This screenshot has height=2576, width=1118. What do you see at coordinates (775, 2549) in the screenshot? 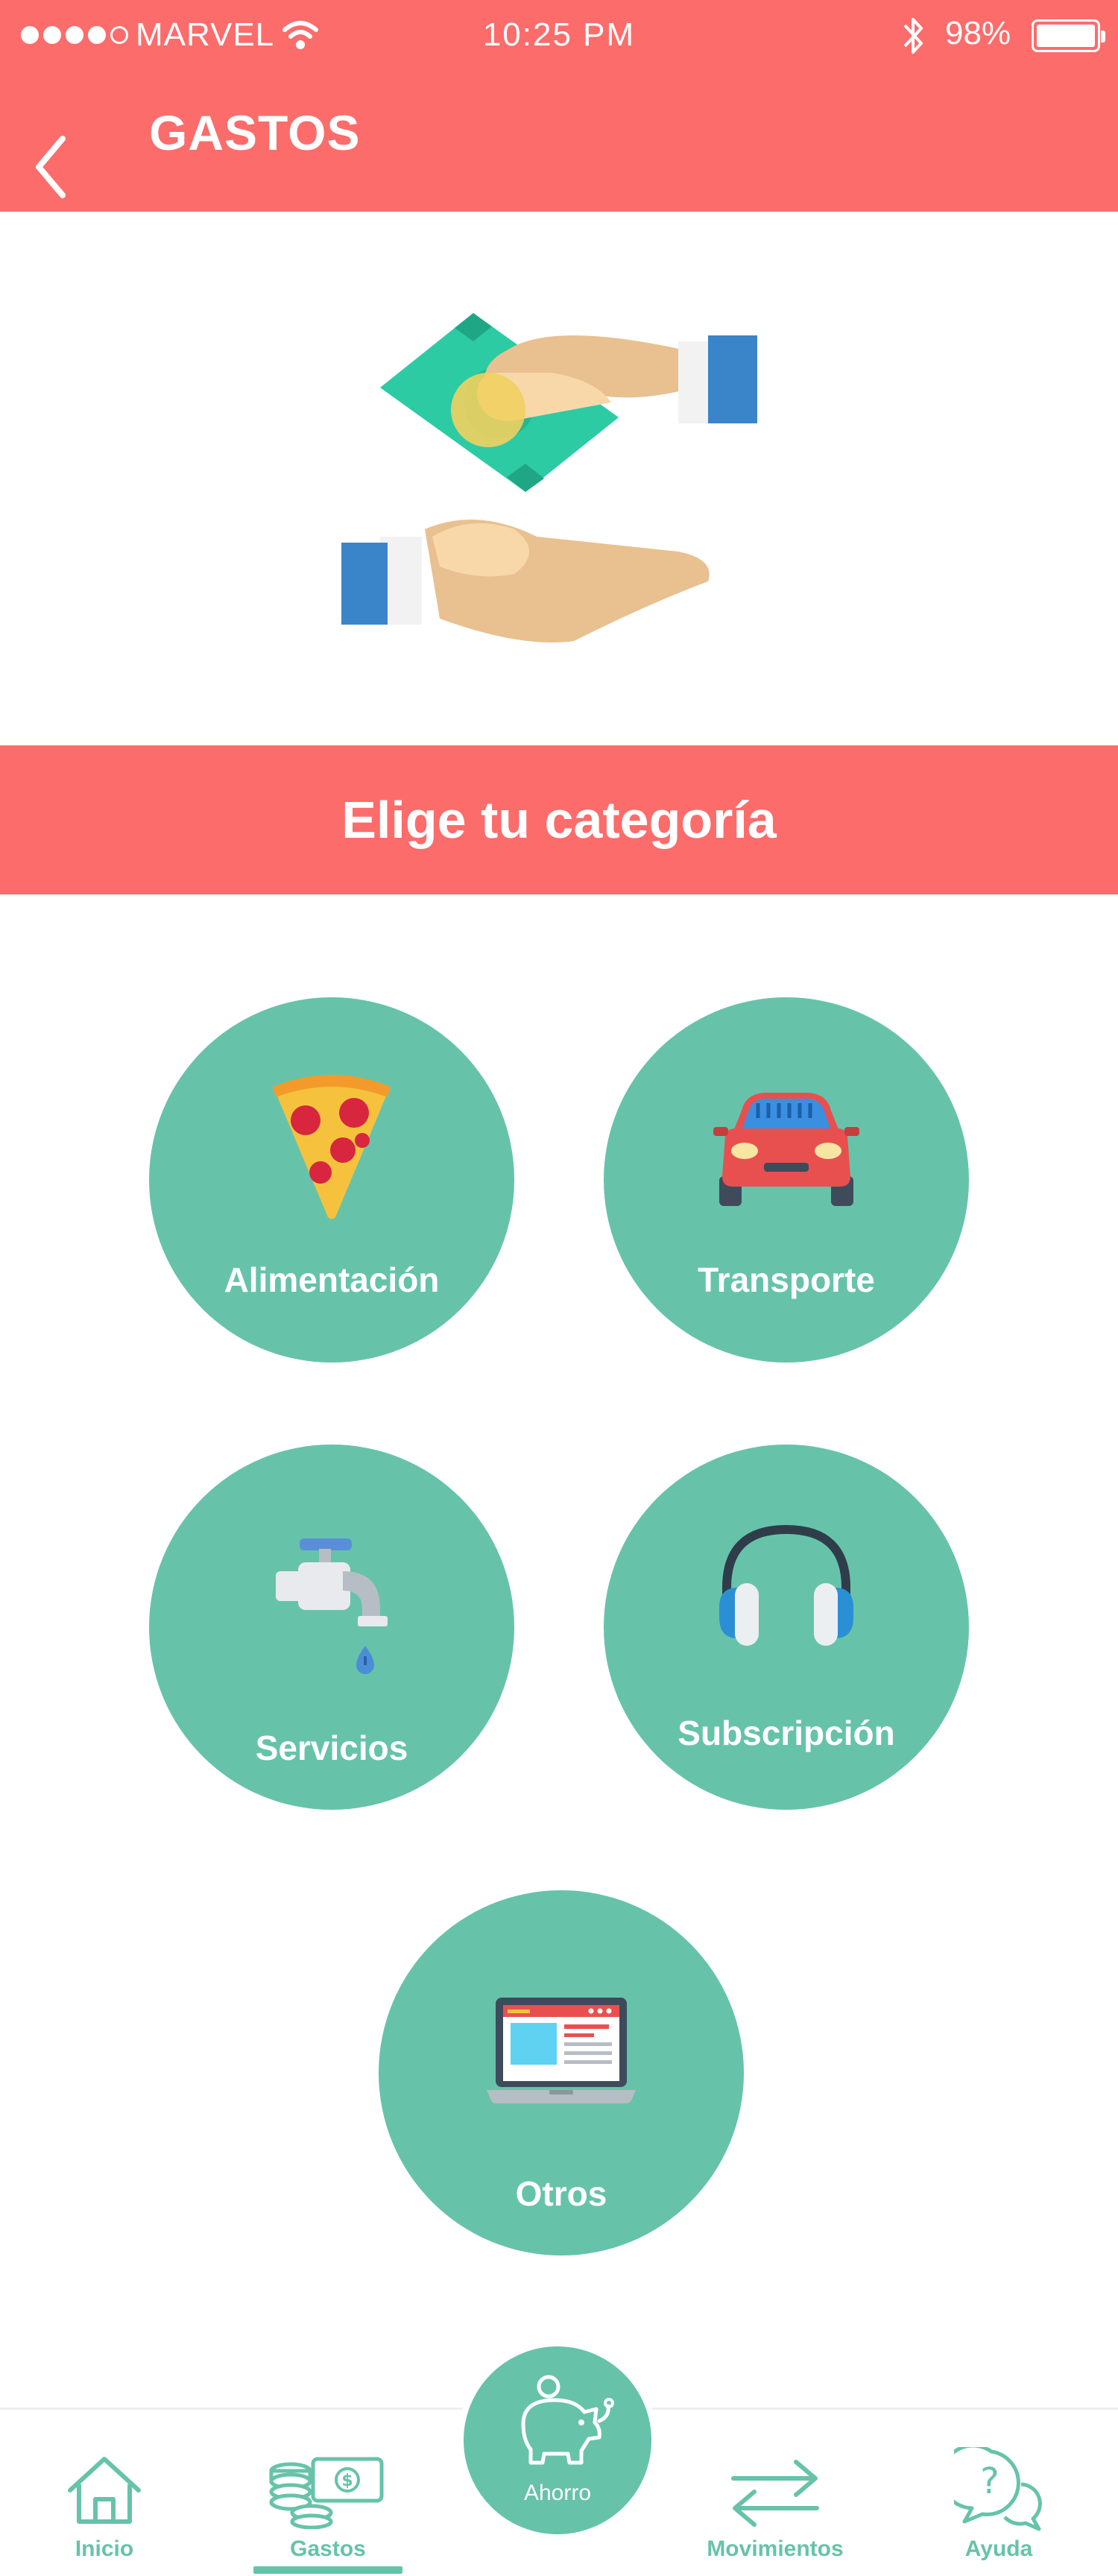
I see `nav-label: Movimientos` at bounding box center [775, 2549].